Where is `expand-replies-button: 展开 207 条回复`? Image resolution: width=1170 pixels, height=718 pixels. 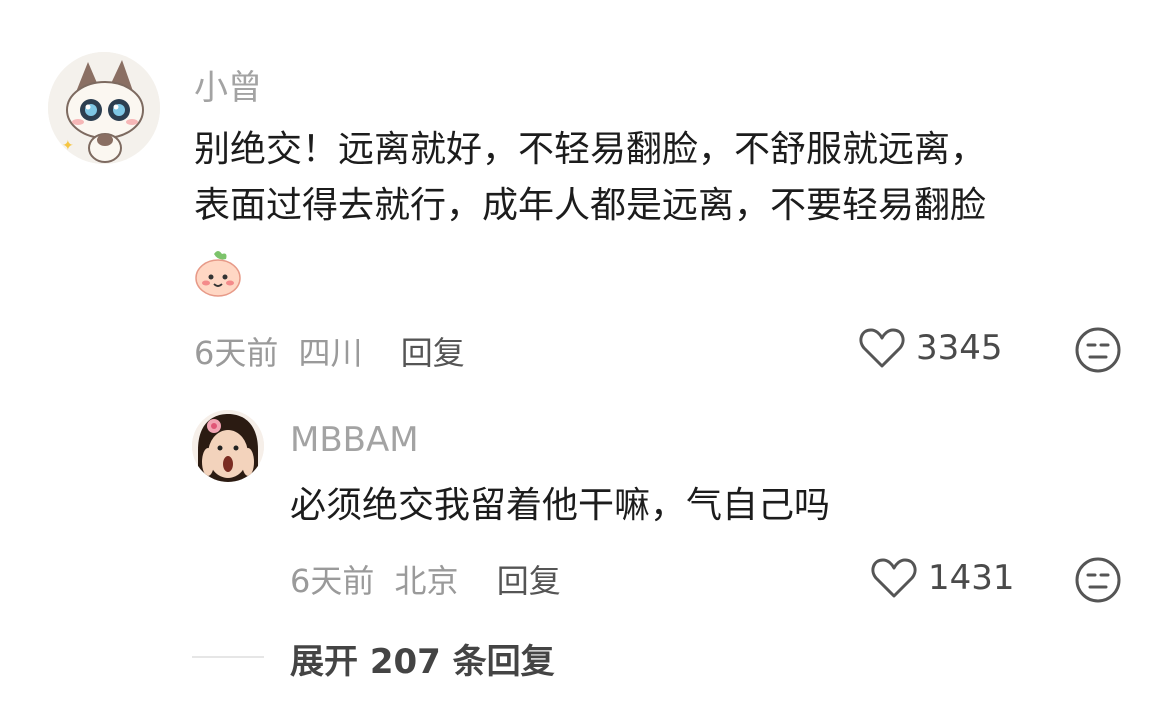 expand-replies-button: 展开 207 条回复 is located at coordinates (422, 658).